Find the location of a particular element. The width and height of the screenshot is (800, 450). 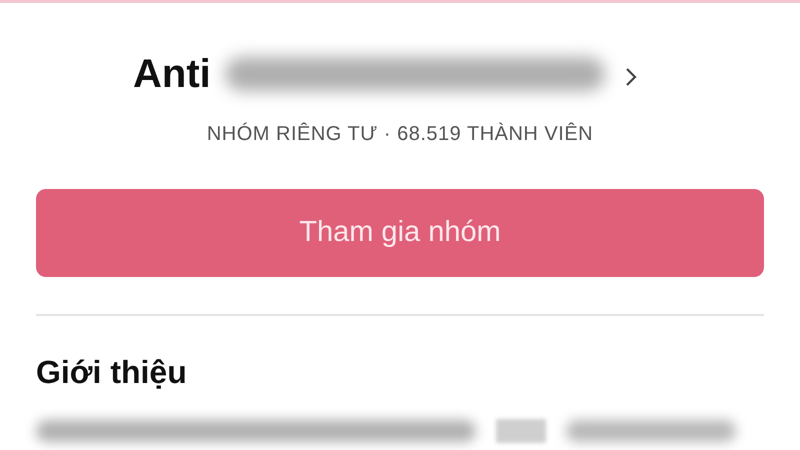

section-heading: Giới thiệu is located at coordinates (111, 372).